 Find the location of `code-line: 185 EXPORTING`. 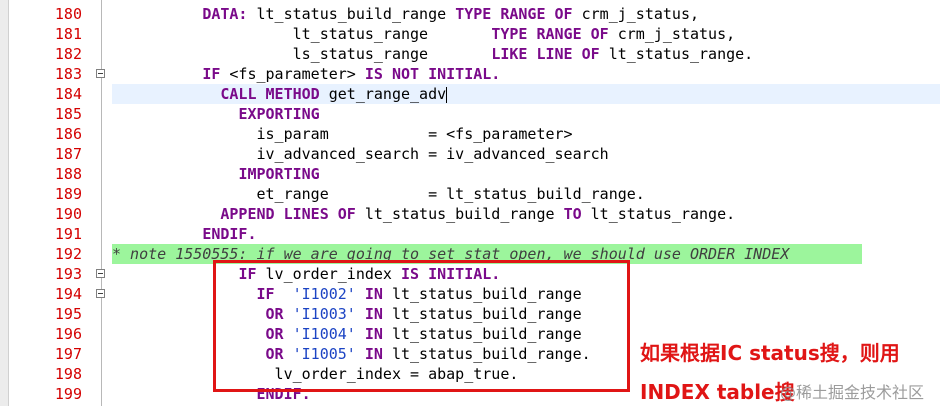

code-line: 185 EXPORTING is located at coordinates (470, 114).